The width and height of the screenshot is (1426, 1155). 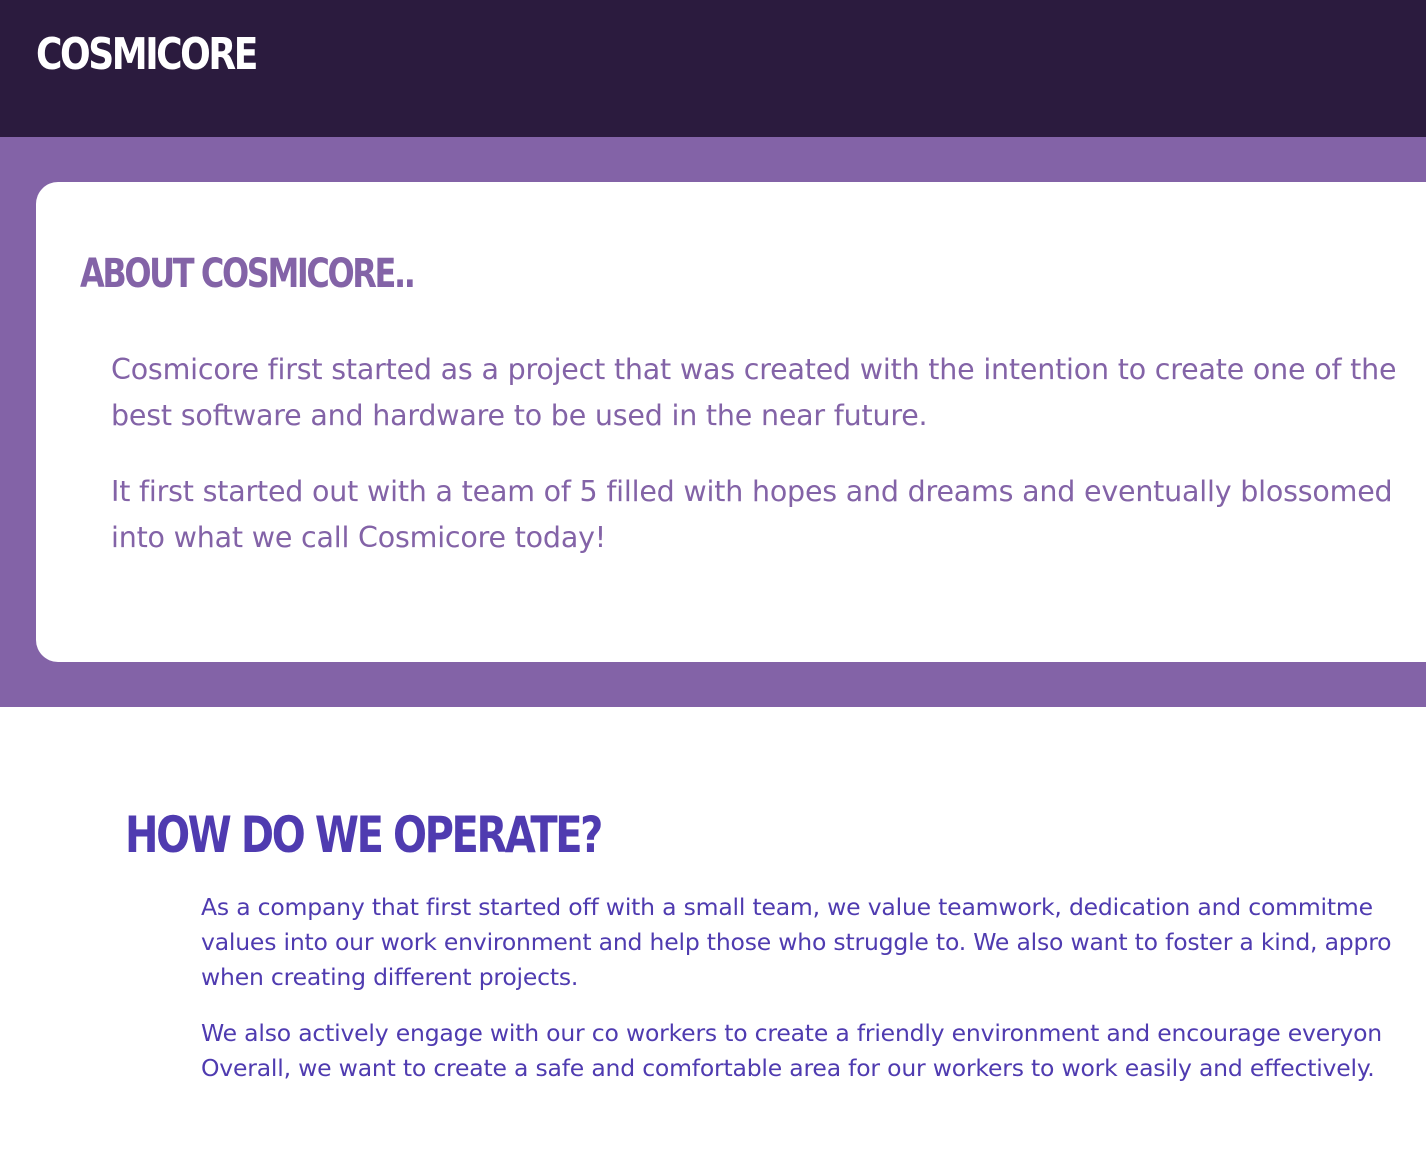 I want to click on operate-paragraph-1-line: when creating different projects., so click(x=390, y=977).